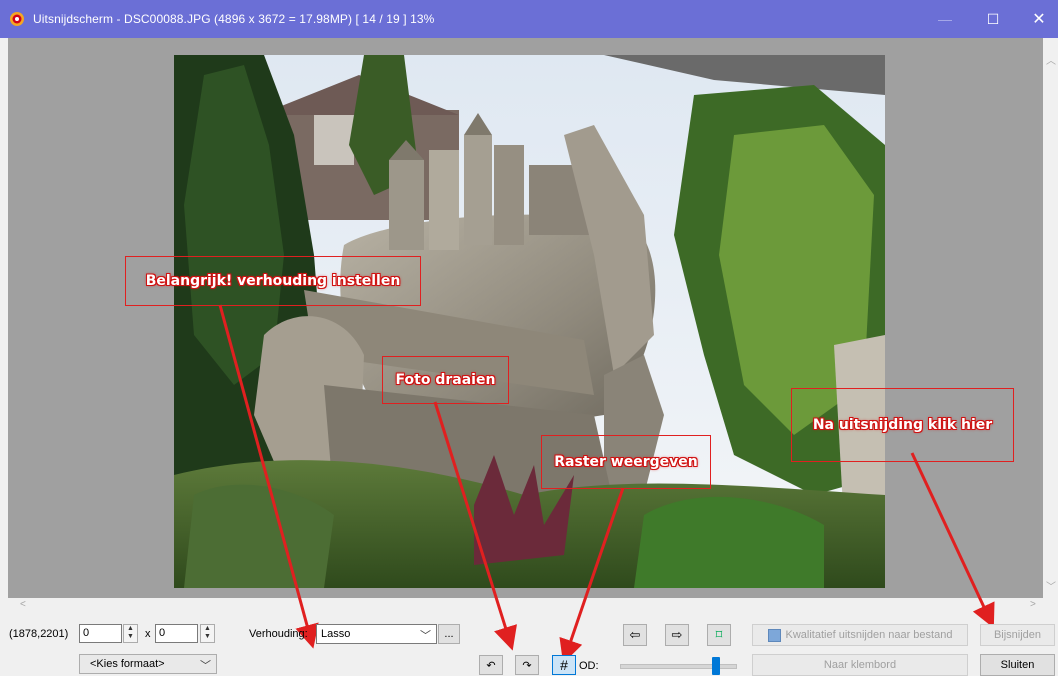 This screenshot has height=676, width=1058. Describe the element at coordinates (273, 281) in the screenshot. I see `annotation-ratio: Belangrijk! verhouding instellen` at that location.